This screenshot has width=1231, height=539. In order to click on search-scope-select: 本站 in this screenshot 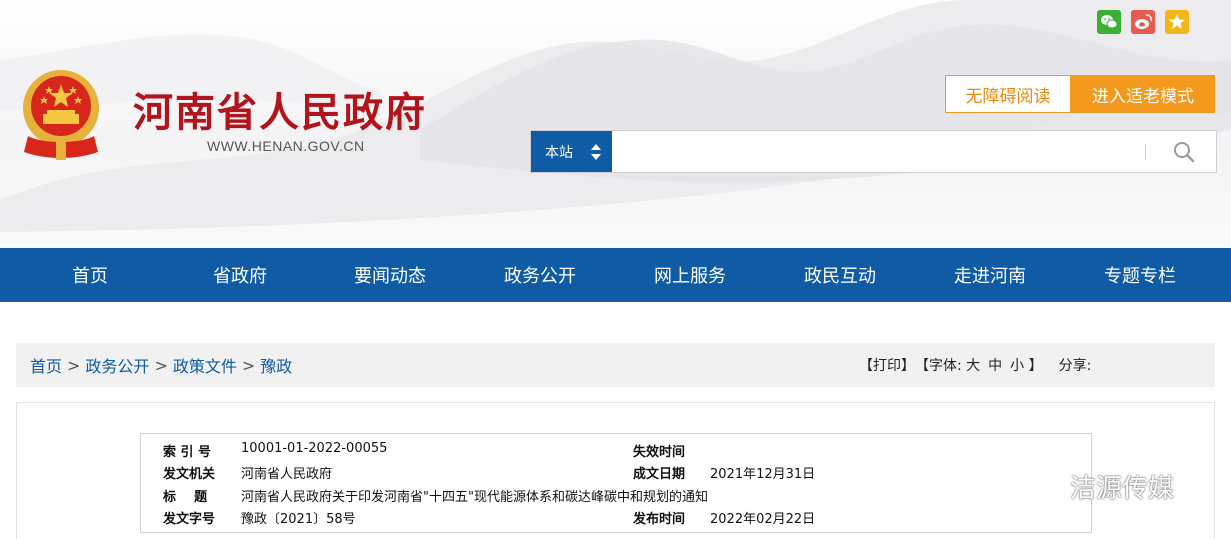, I will do `click(571, 151)`.